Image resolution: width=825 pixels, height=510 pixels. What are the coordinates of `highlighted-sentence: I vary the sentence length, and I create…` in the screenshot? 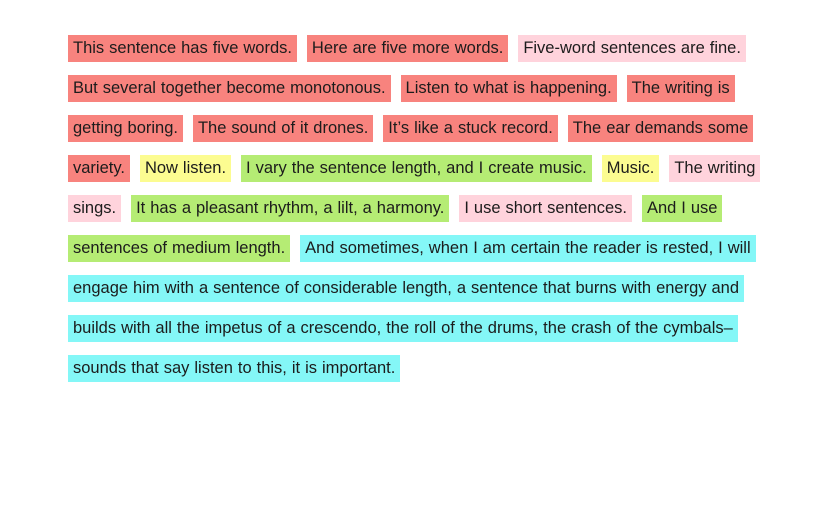 It's located at (416, 168).